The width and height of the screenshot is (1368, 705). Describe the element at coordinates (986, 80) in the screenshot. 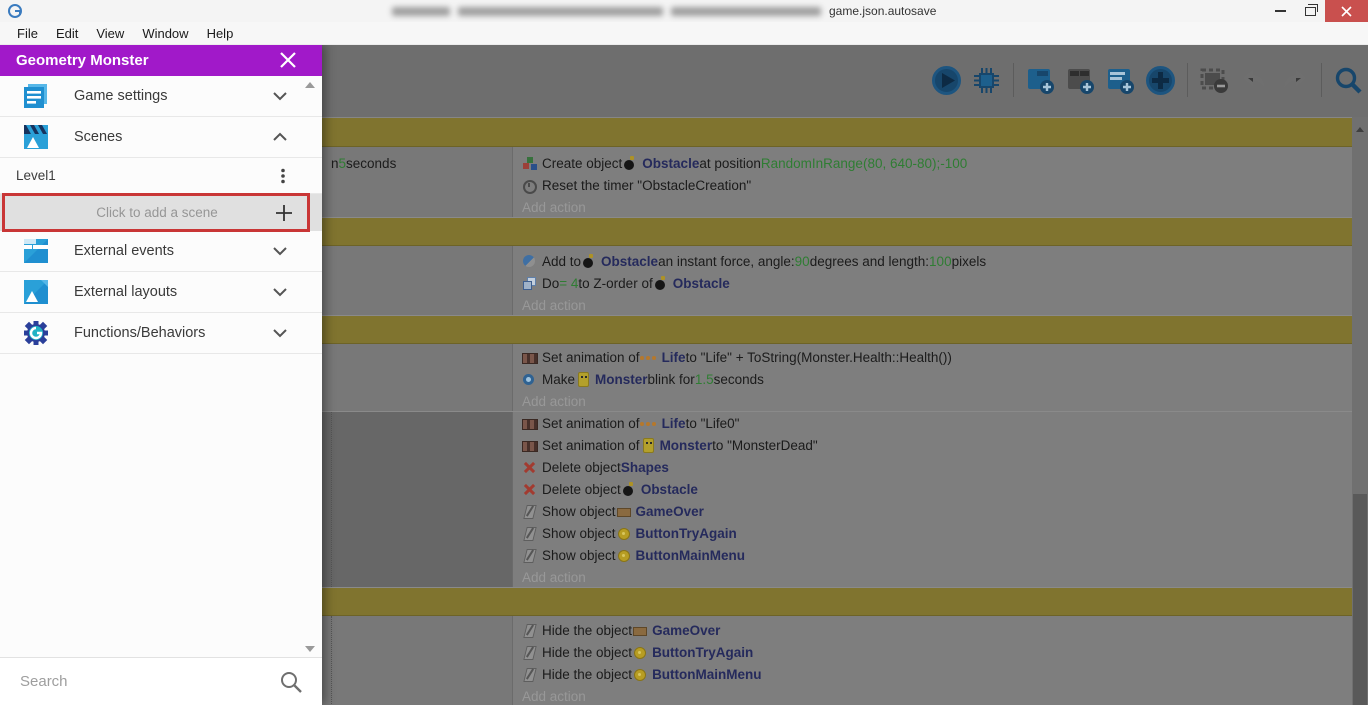

I see `debug-icon` at that location.